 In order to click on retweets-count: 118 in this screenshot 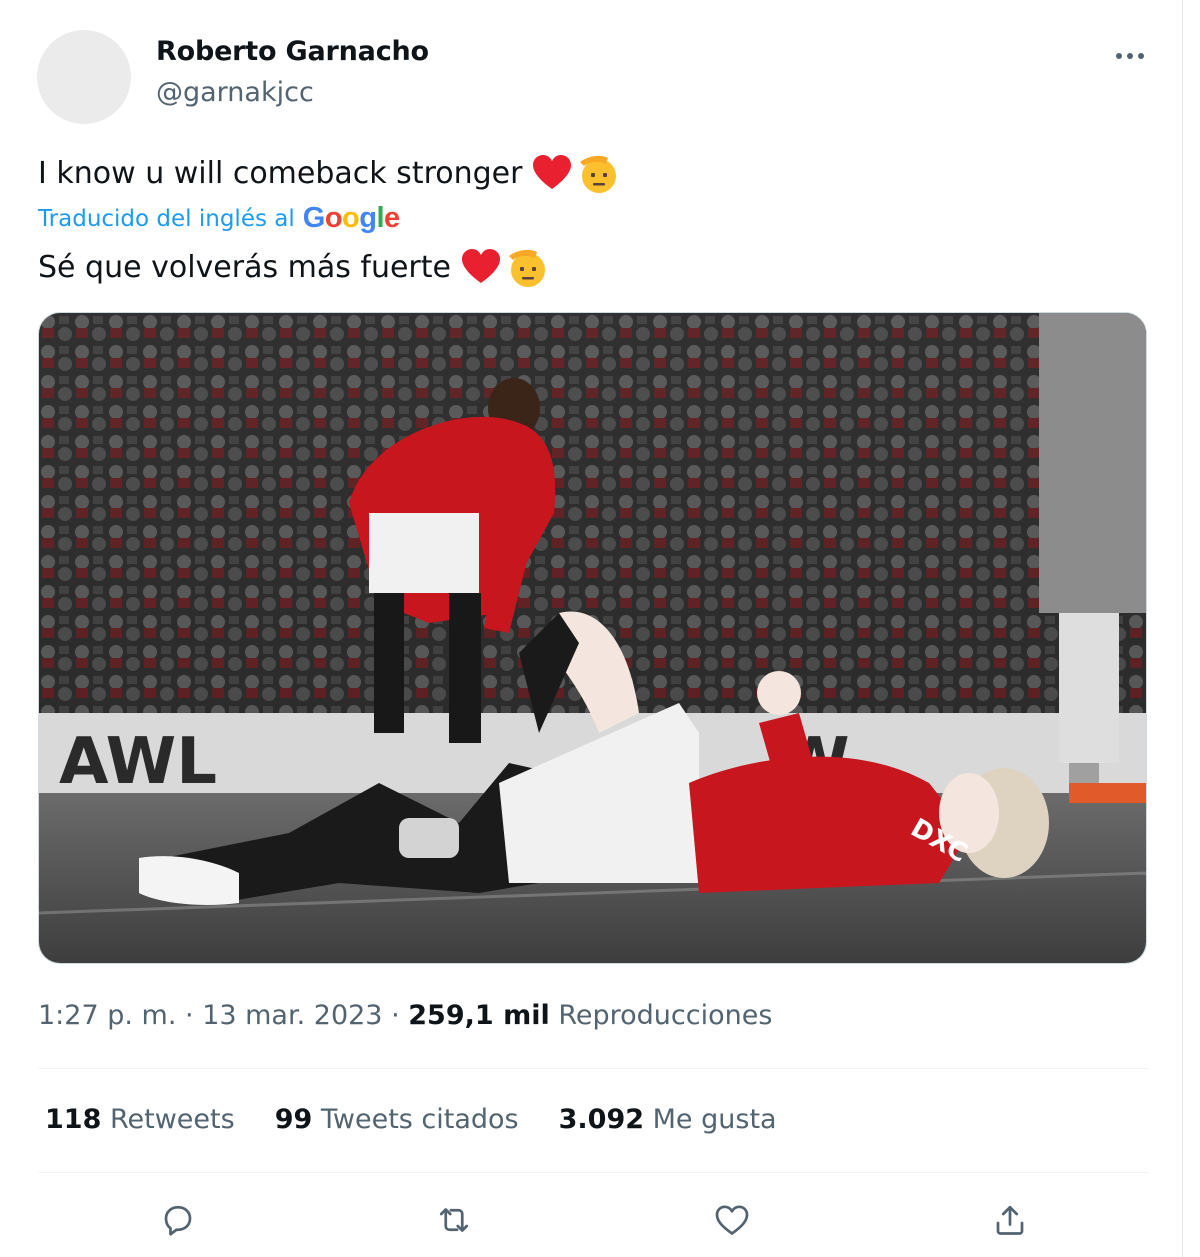, I will do `click(73, 1119)`.